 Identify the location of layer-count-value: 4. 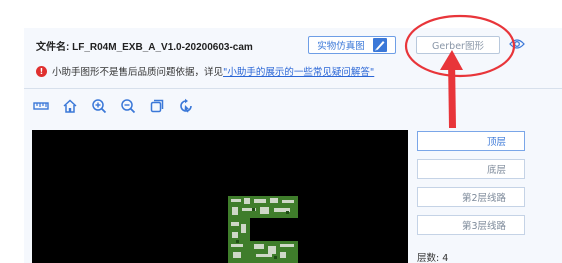
(445, 258).